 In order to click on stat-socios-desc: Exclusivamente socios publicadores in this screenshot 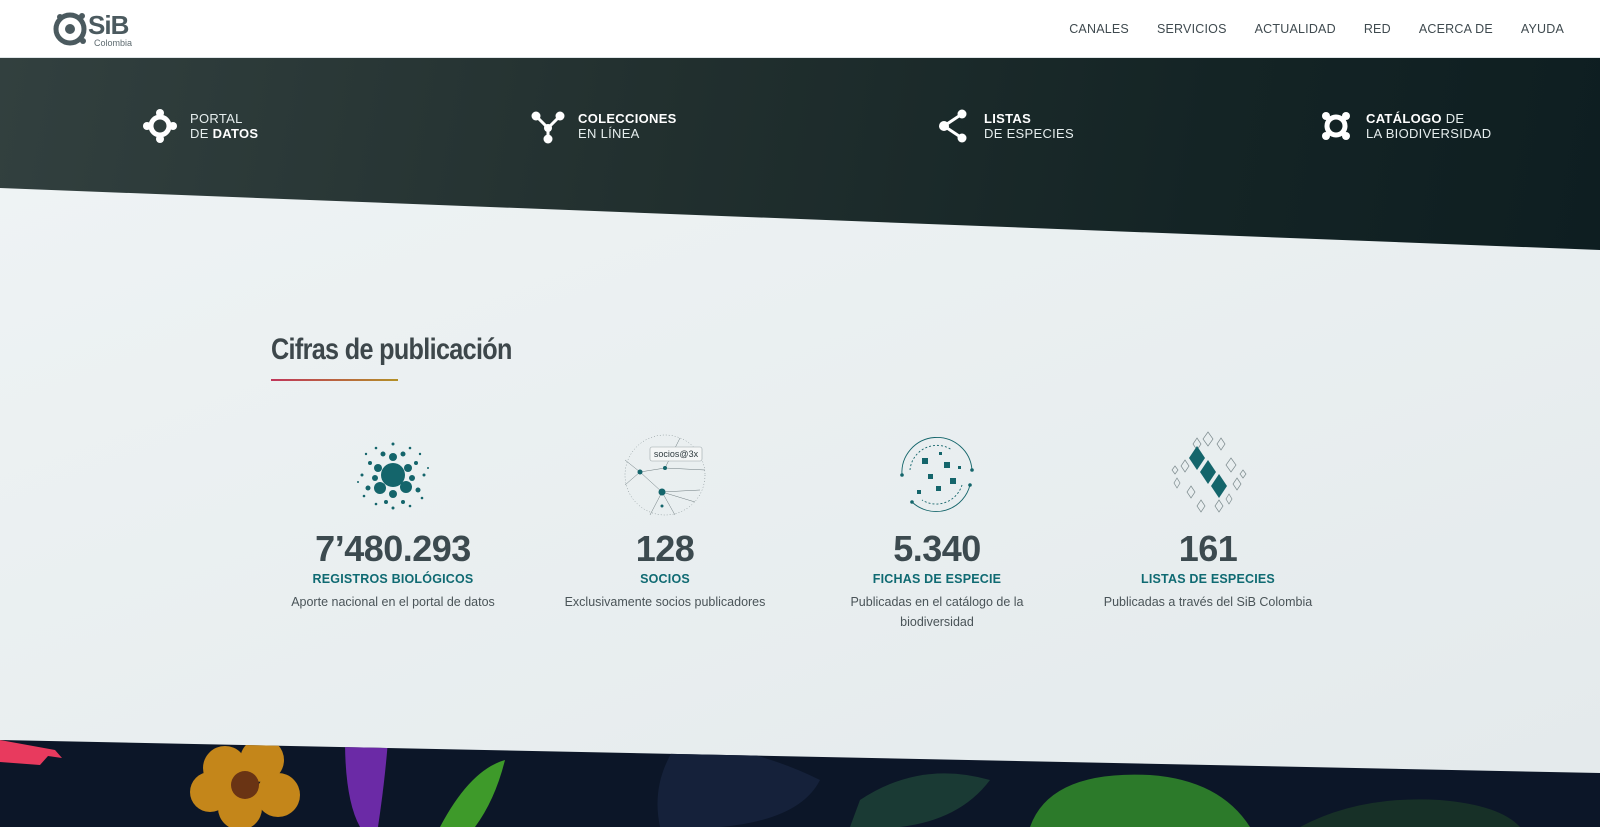, I will do `click(665, 602)`.